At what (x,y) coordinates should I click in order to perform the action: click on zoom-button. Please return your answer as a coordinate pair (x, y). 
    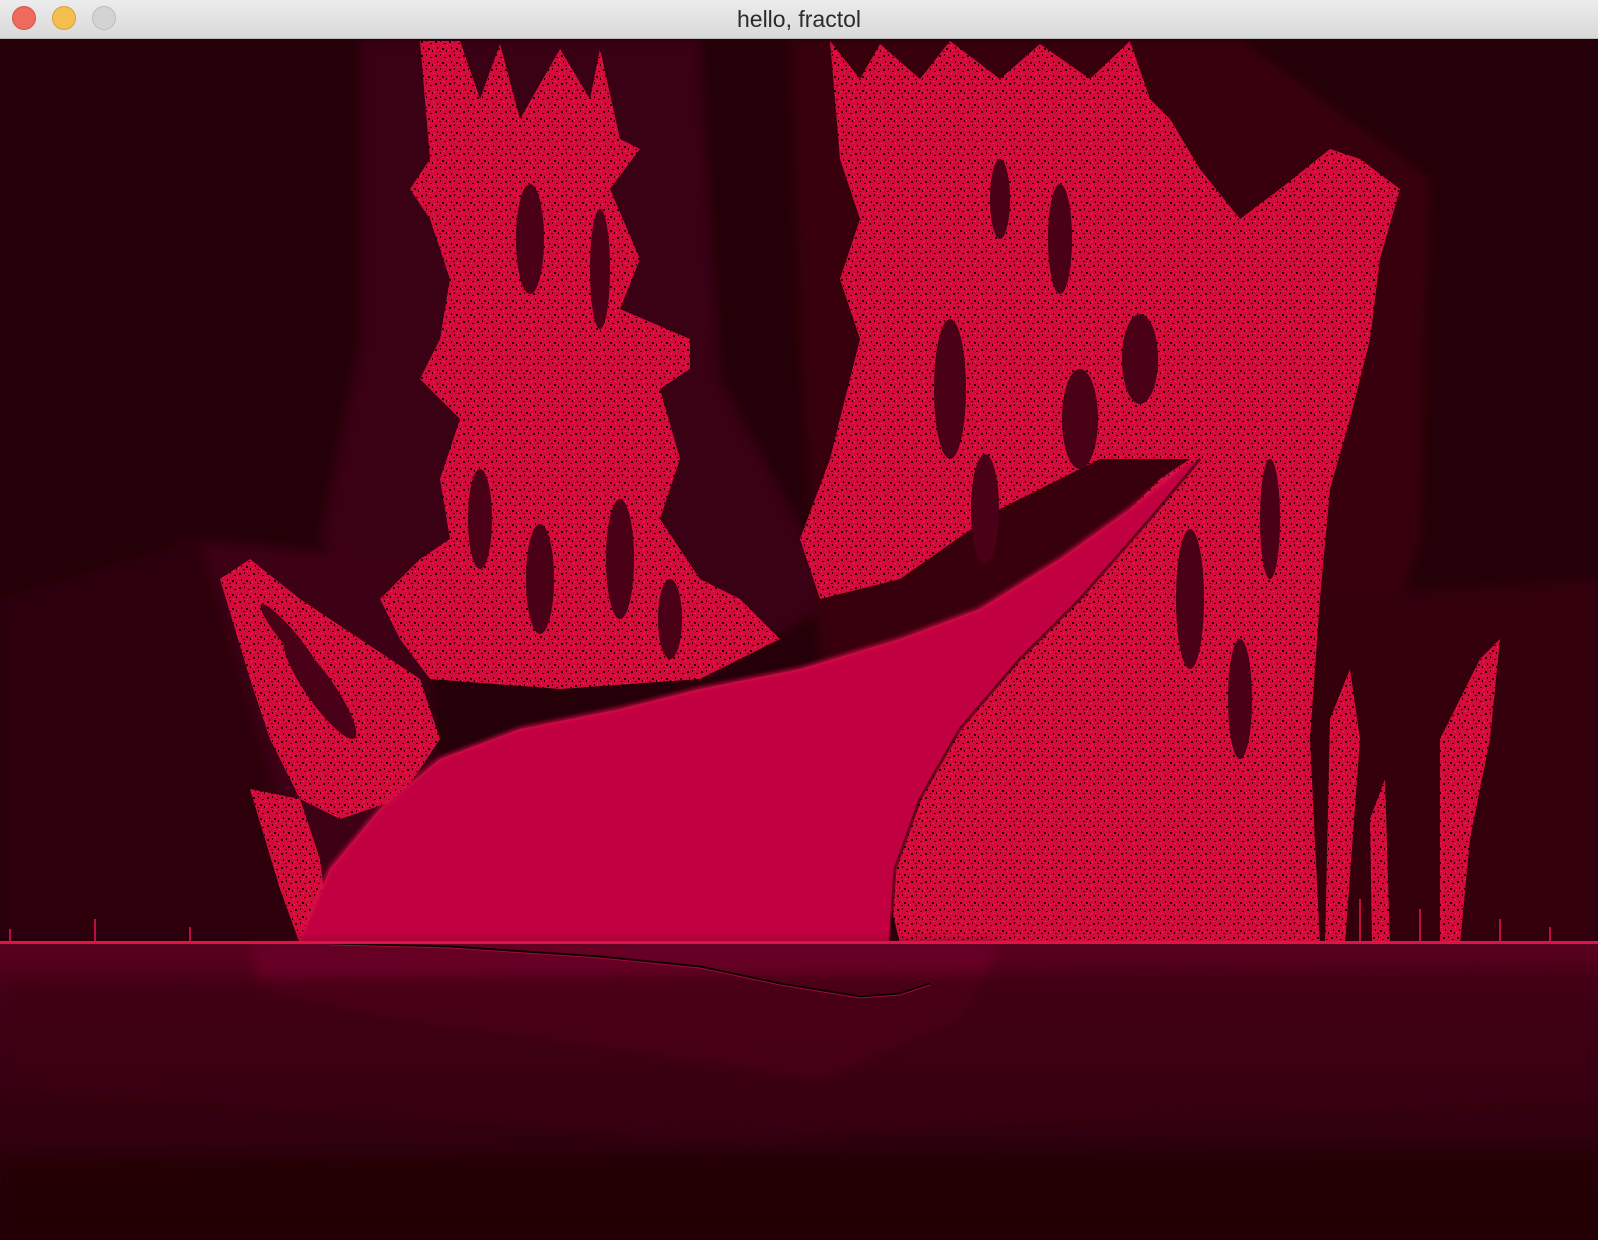
    Looking at the image, I should click on (104, 18).